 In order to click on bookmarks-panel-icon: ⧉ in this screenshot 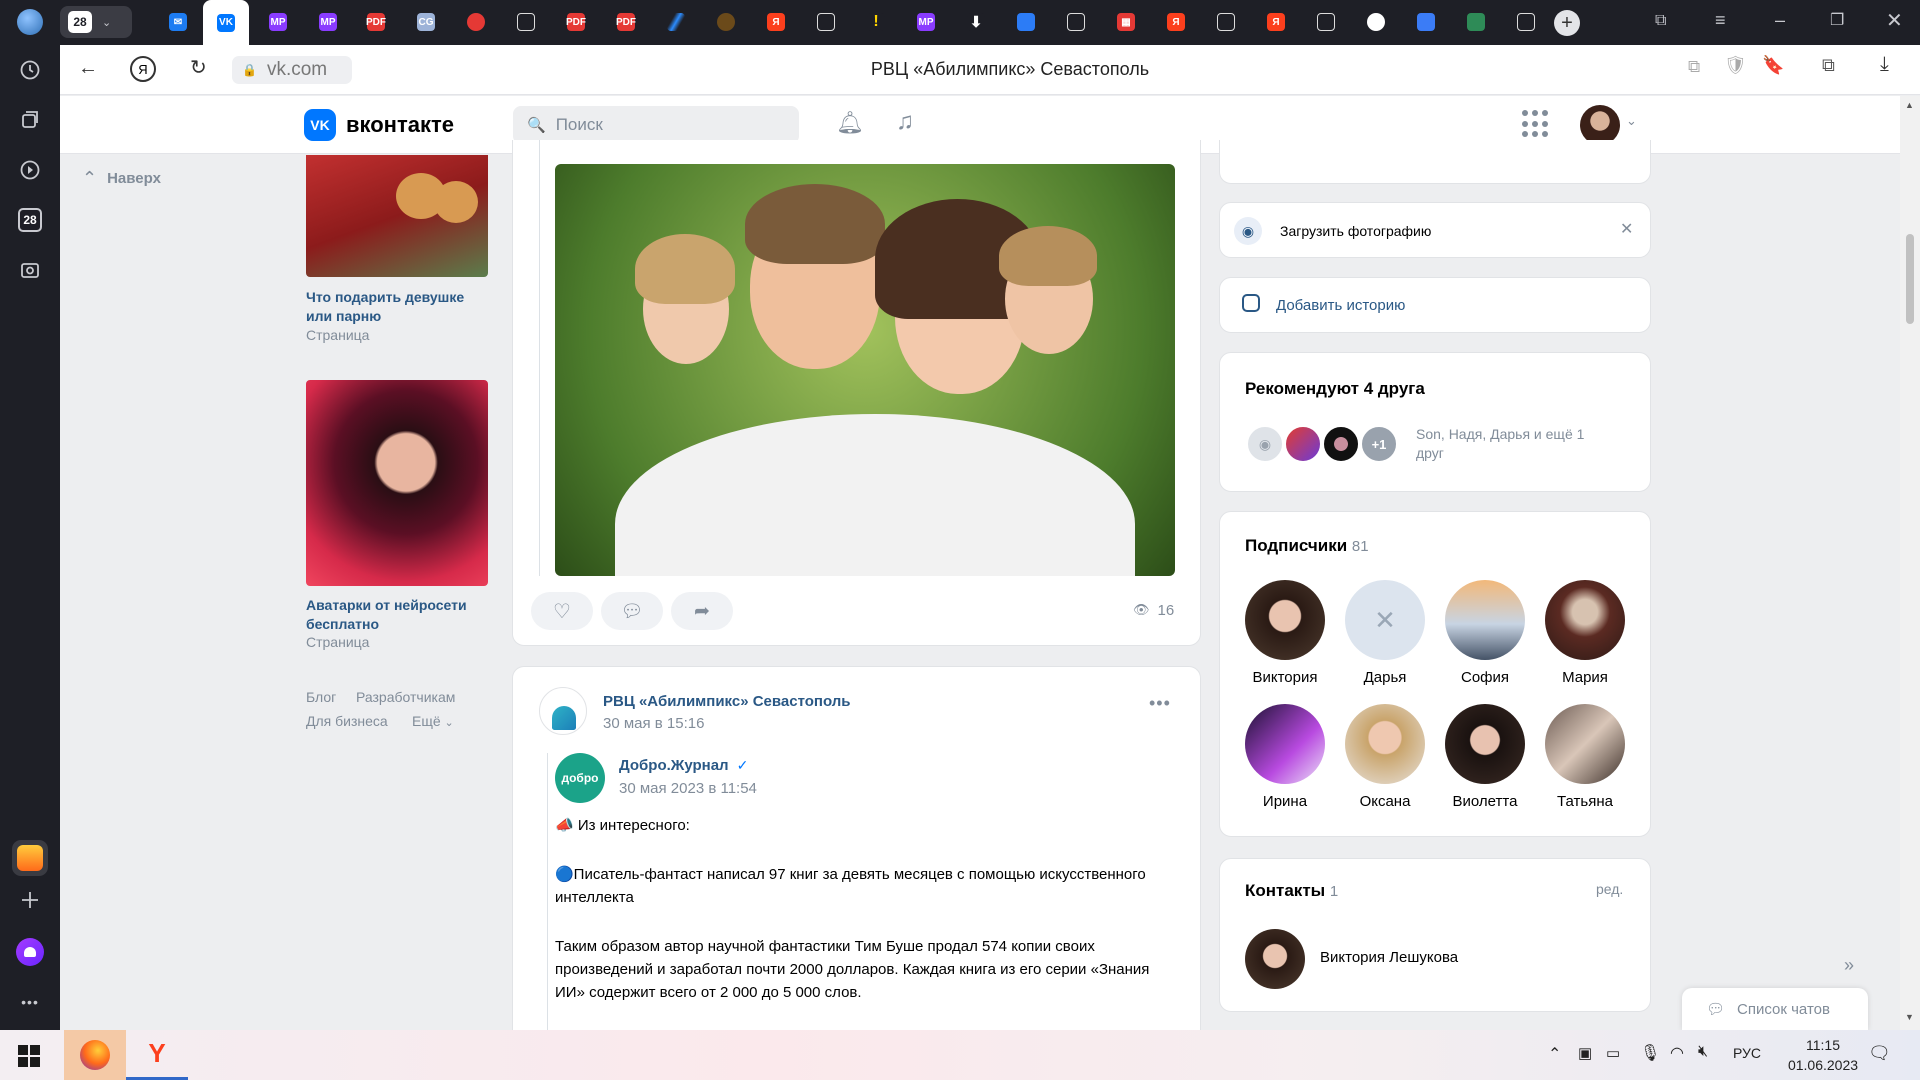, I will do `click(1828, 65)`.